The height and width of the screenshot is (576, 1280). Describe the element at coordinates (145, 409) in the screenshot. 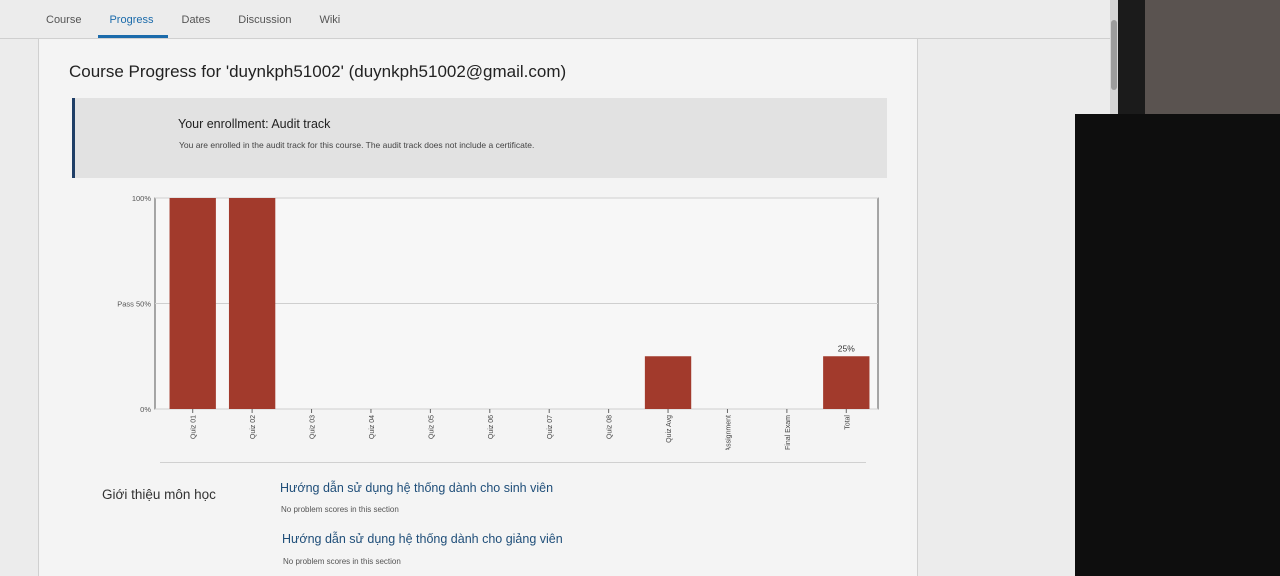

I see `y-tick-label: 0%` at that location.